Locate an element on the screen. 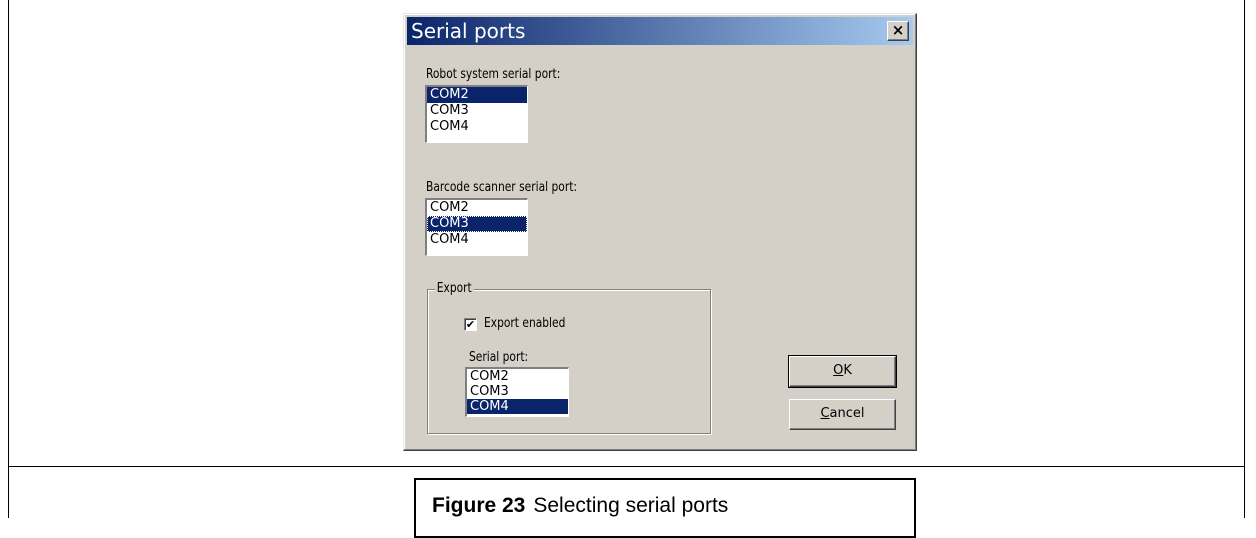  robot-port-listbox: COM2 COM3 COM4 is located at coordinates (476, 114).